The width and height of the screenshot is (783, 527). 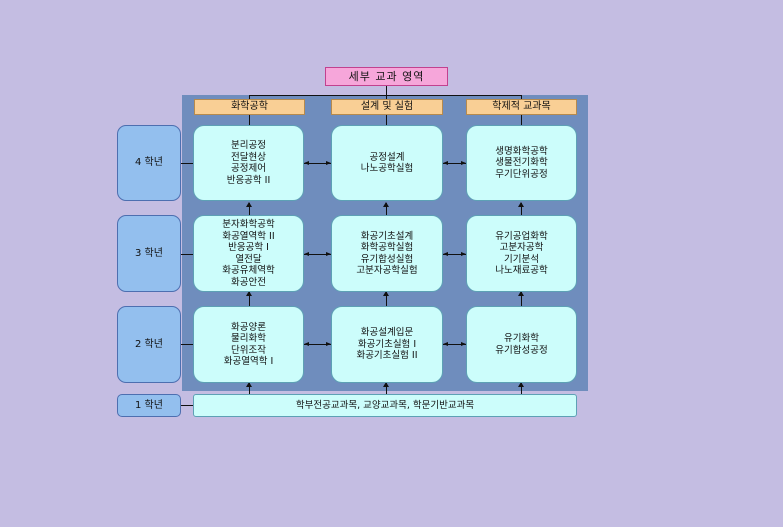 What do you see at coordinates (387, 168) in the screenshot?
I see `course-name: 나노공학실험` at bounding box center [387, 168].